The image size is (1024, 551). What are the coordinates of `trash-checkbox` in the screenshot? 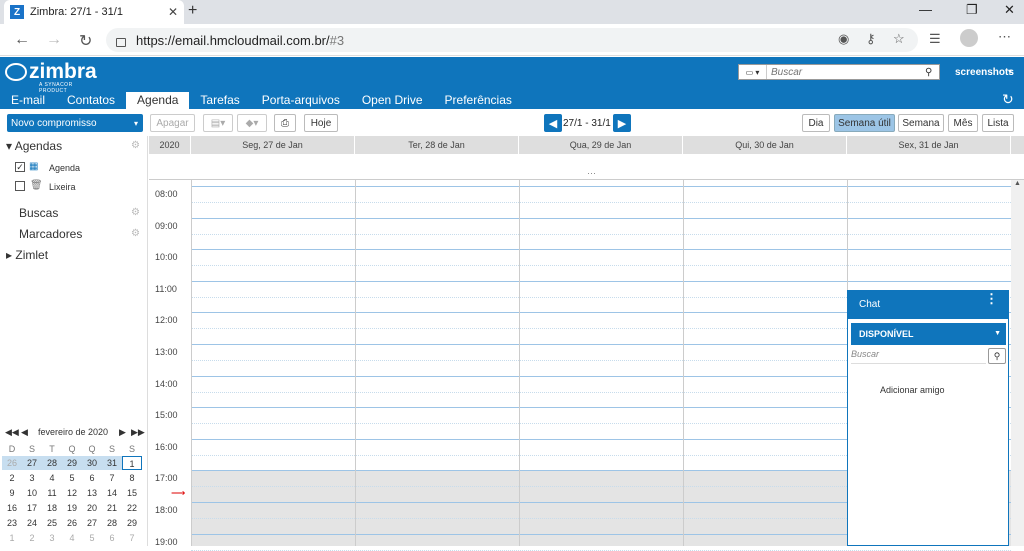 It's located at (20, 186).